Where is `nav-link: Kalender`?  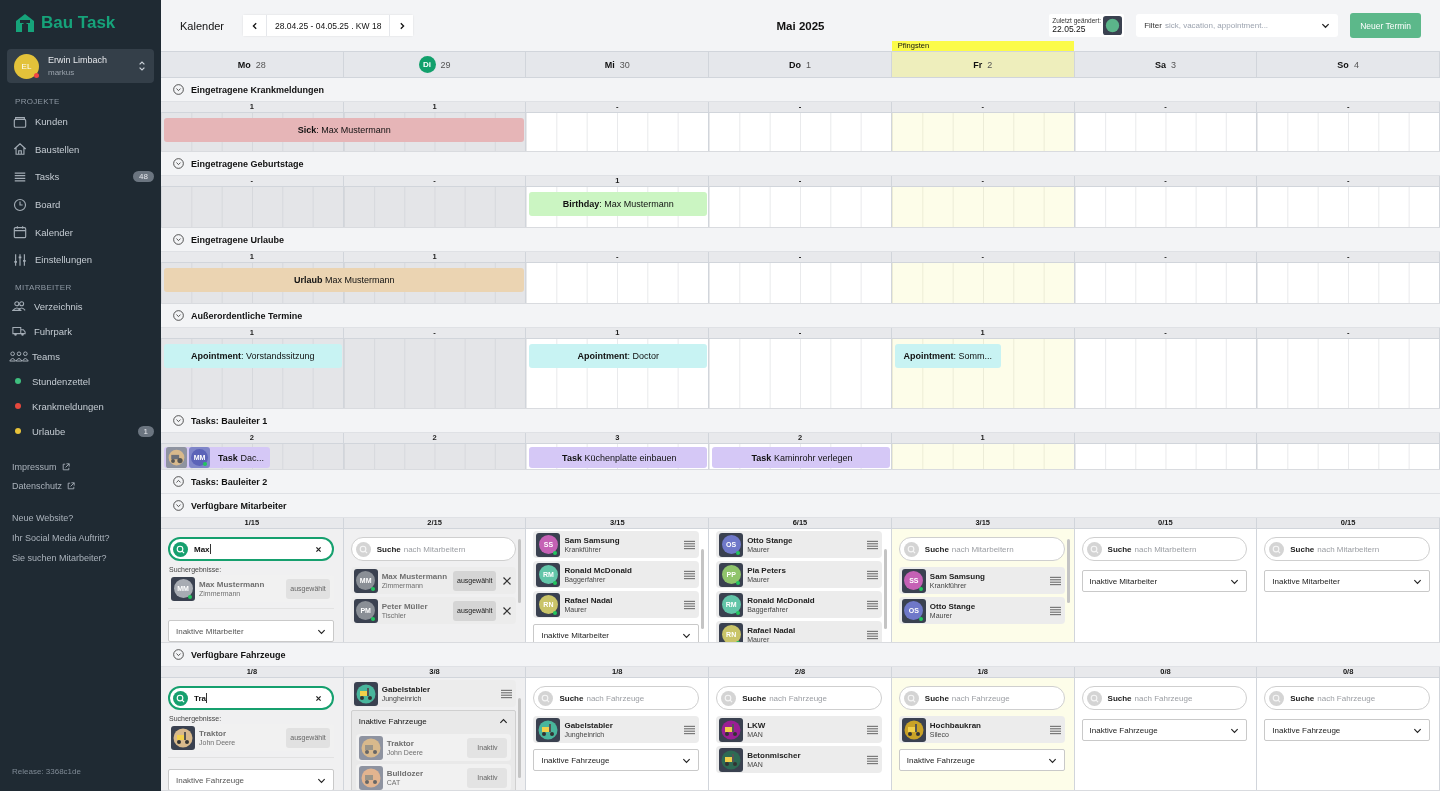 nav-link: Kalender is located at coordinates (80, 232).